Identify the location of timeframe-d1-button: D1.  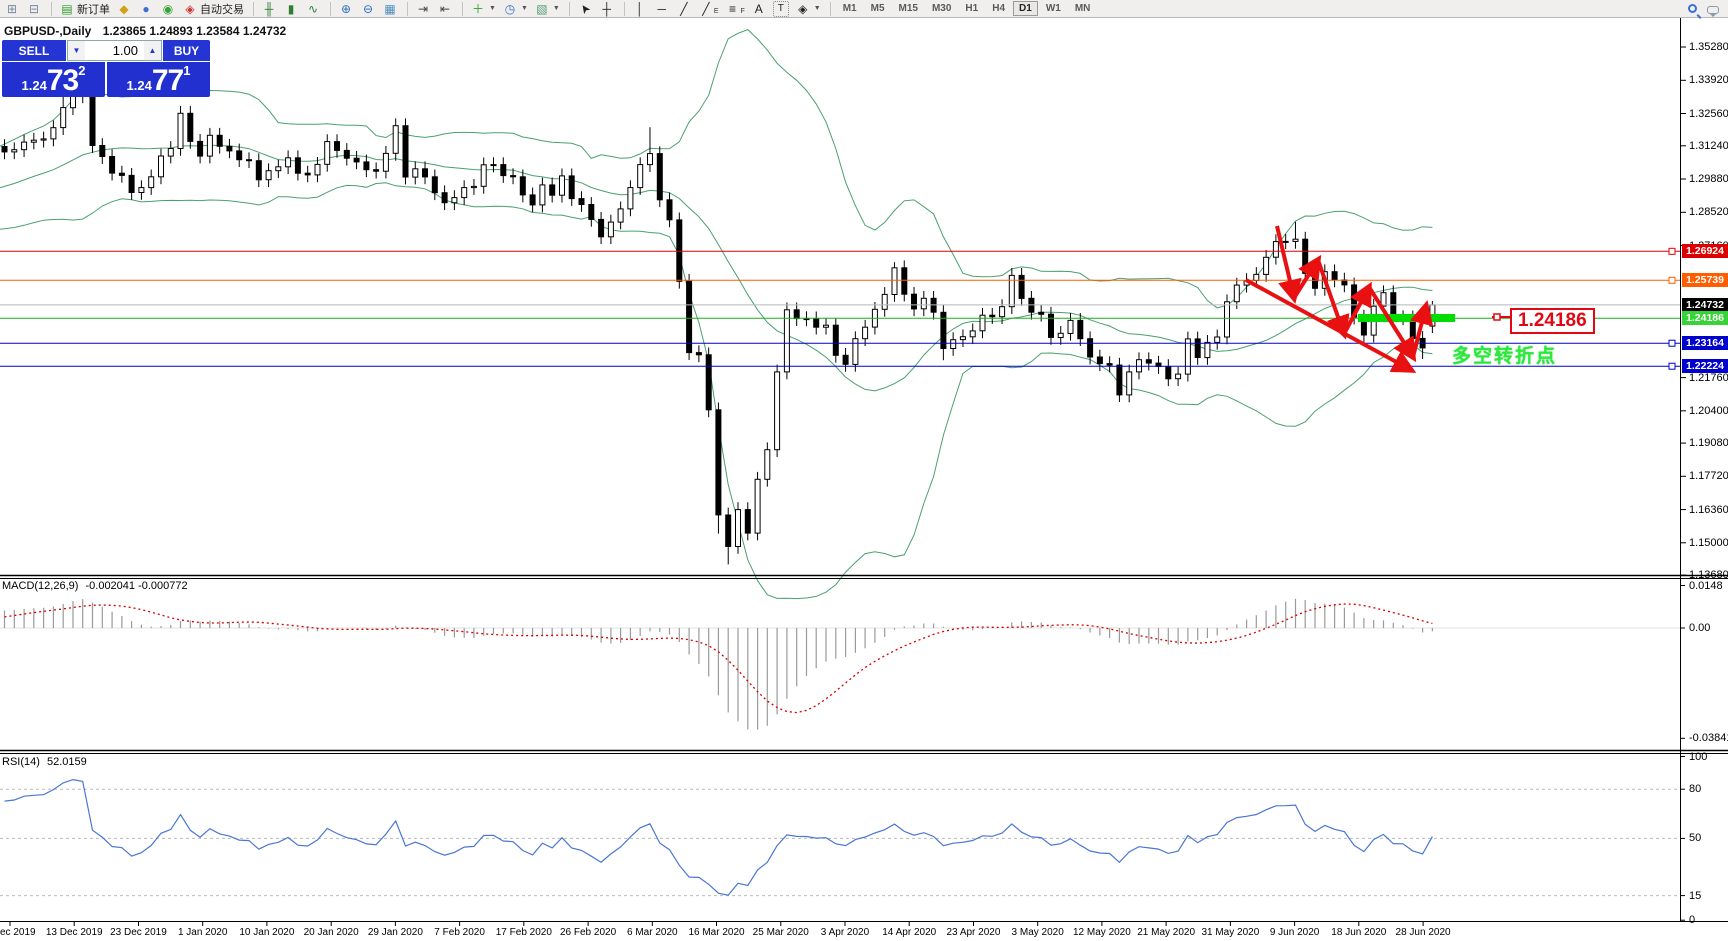
(1025, 8).